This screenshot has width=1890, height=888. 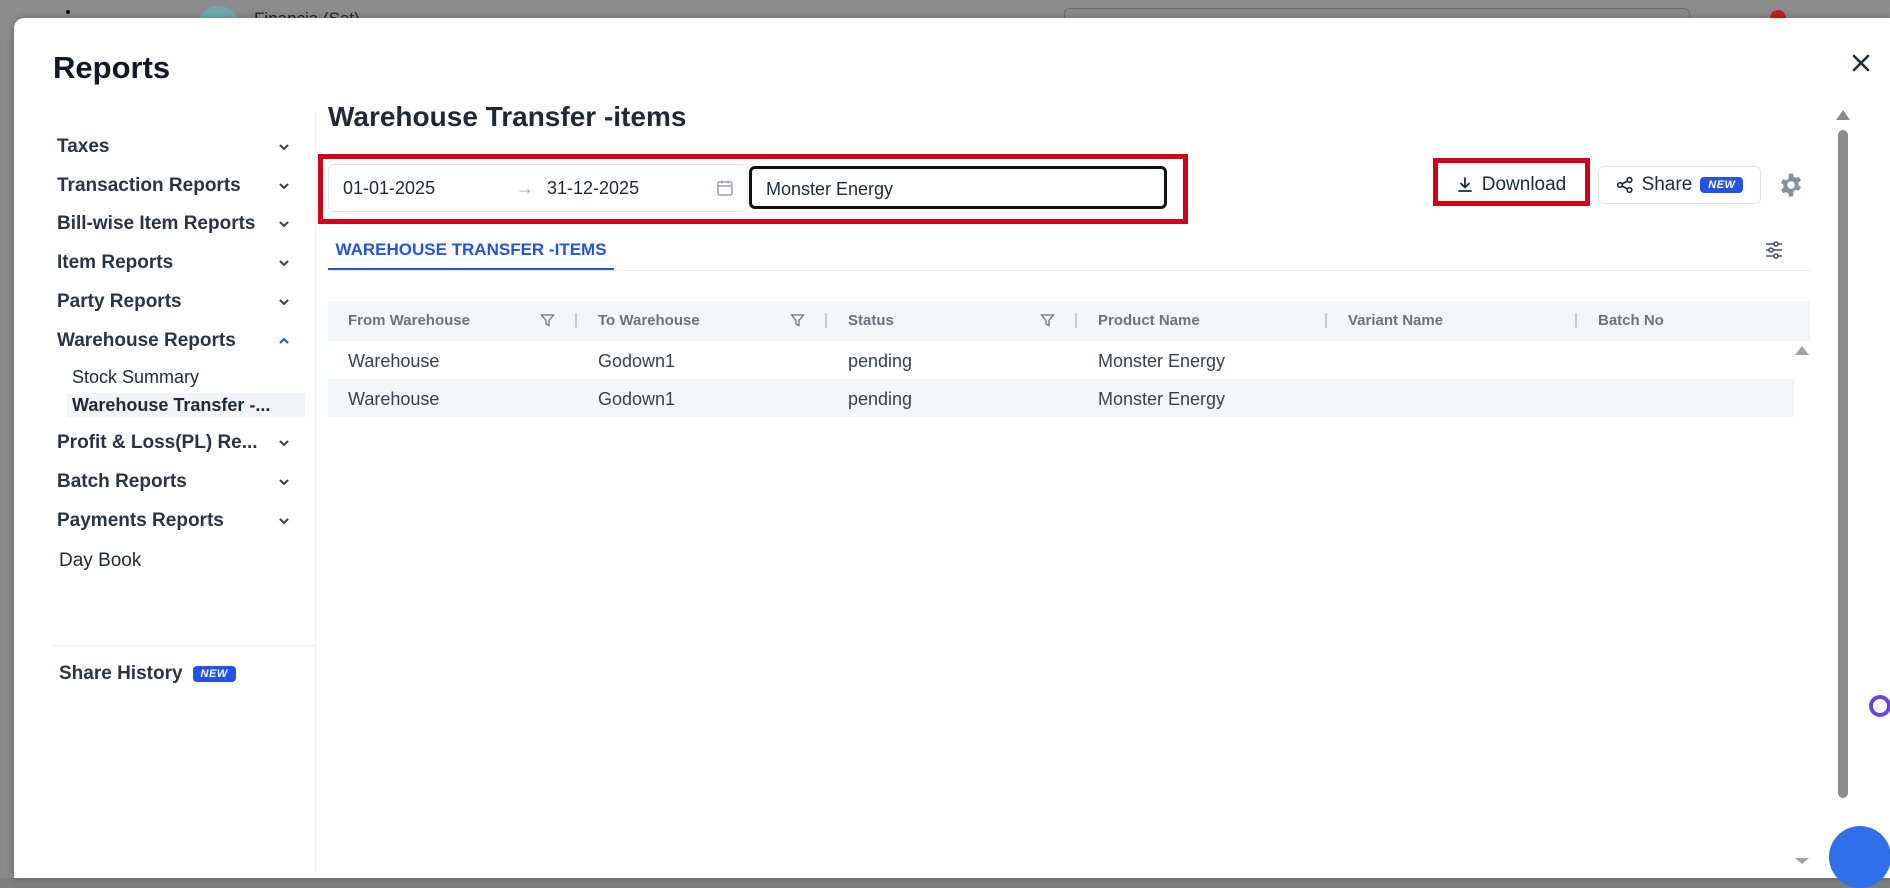 I want to click on sidebar-divider, so click(x=184, y=645).